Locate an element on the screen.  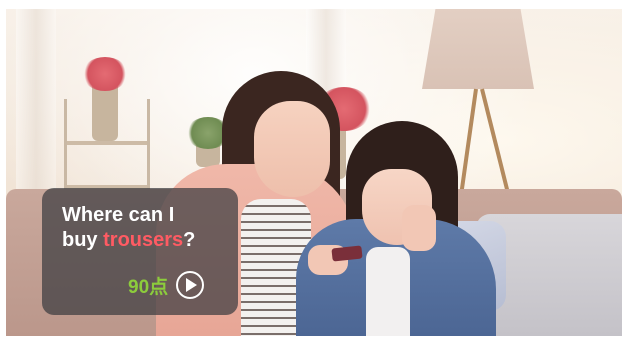
lamp-shade is located at coordinates (478, 49).